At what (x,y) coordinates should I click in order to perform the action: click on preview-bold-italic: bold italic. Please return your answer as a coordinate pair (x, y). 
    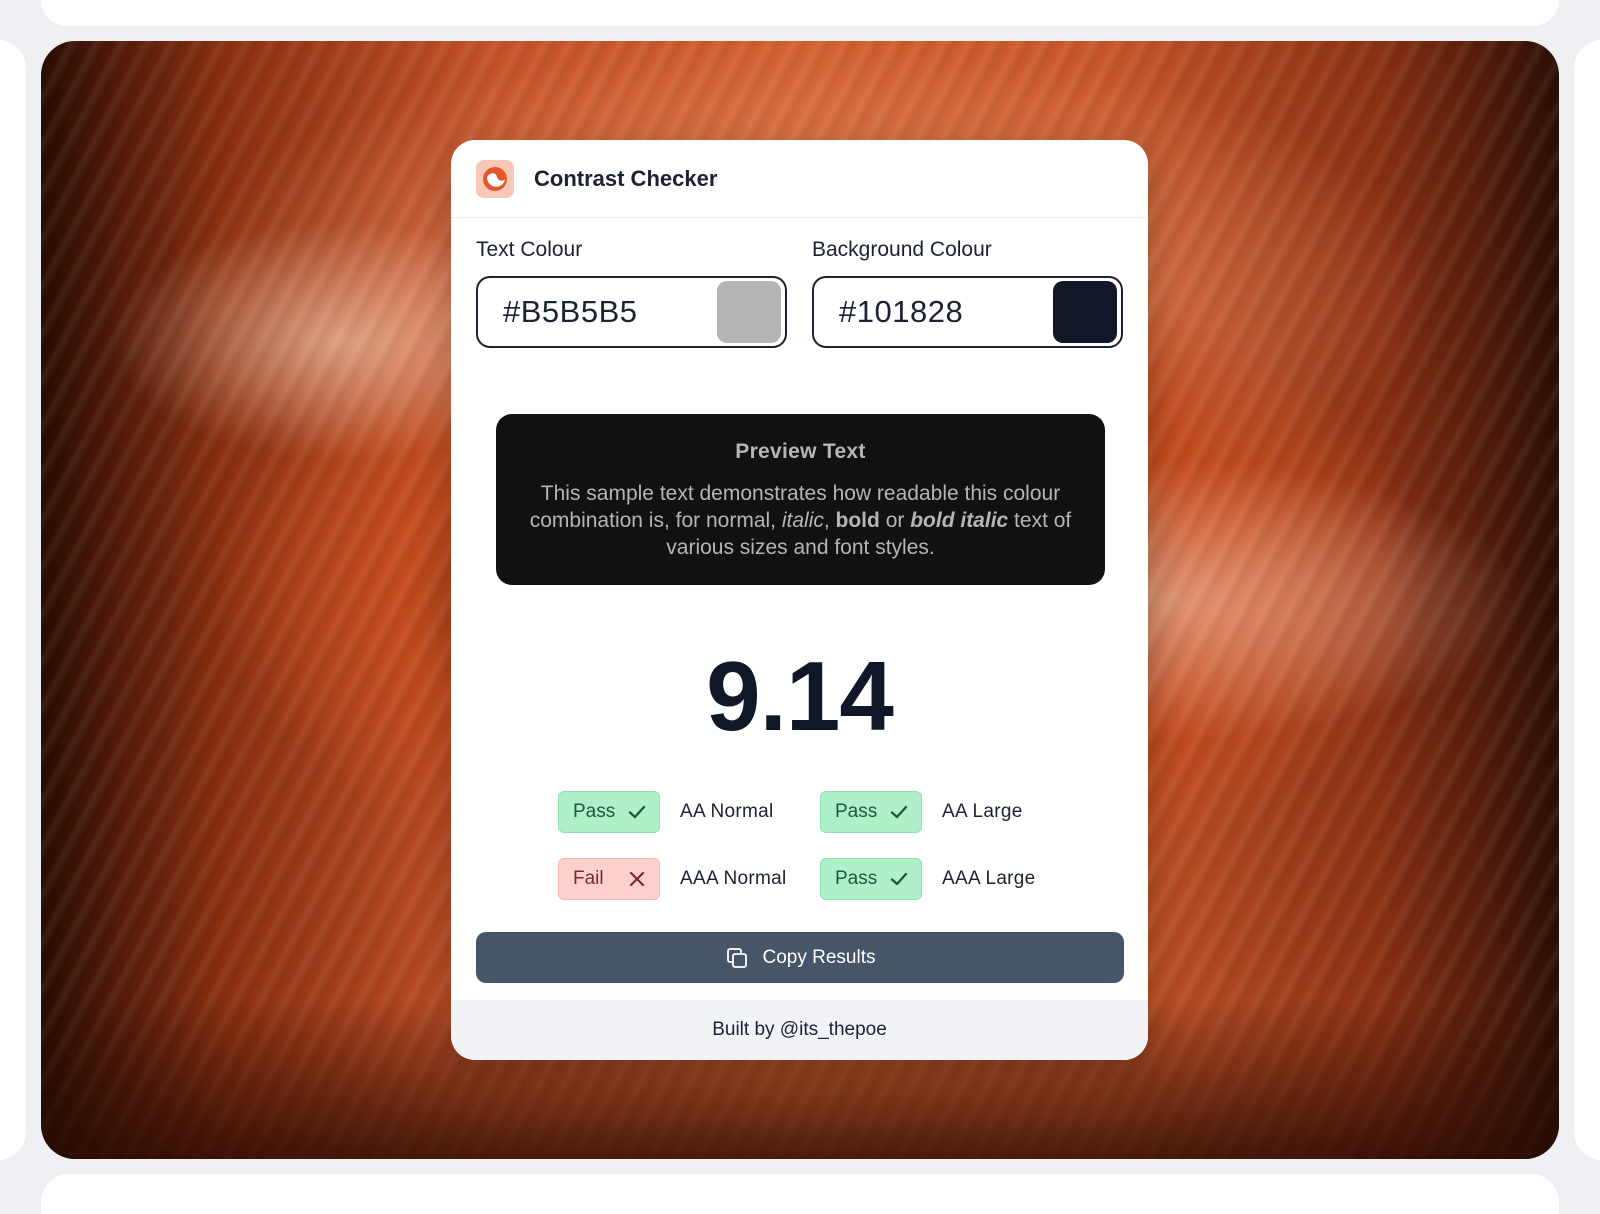
    Looking at the image, I should click on (959, 520).